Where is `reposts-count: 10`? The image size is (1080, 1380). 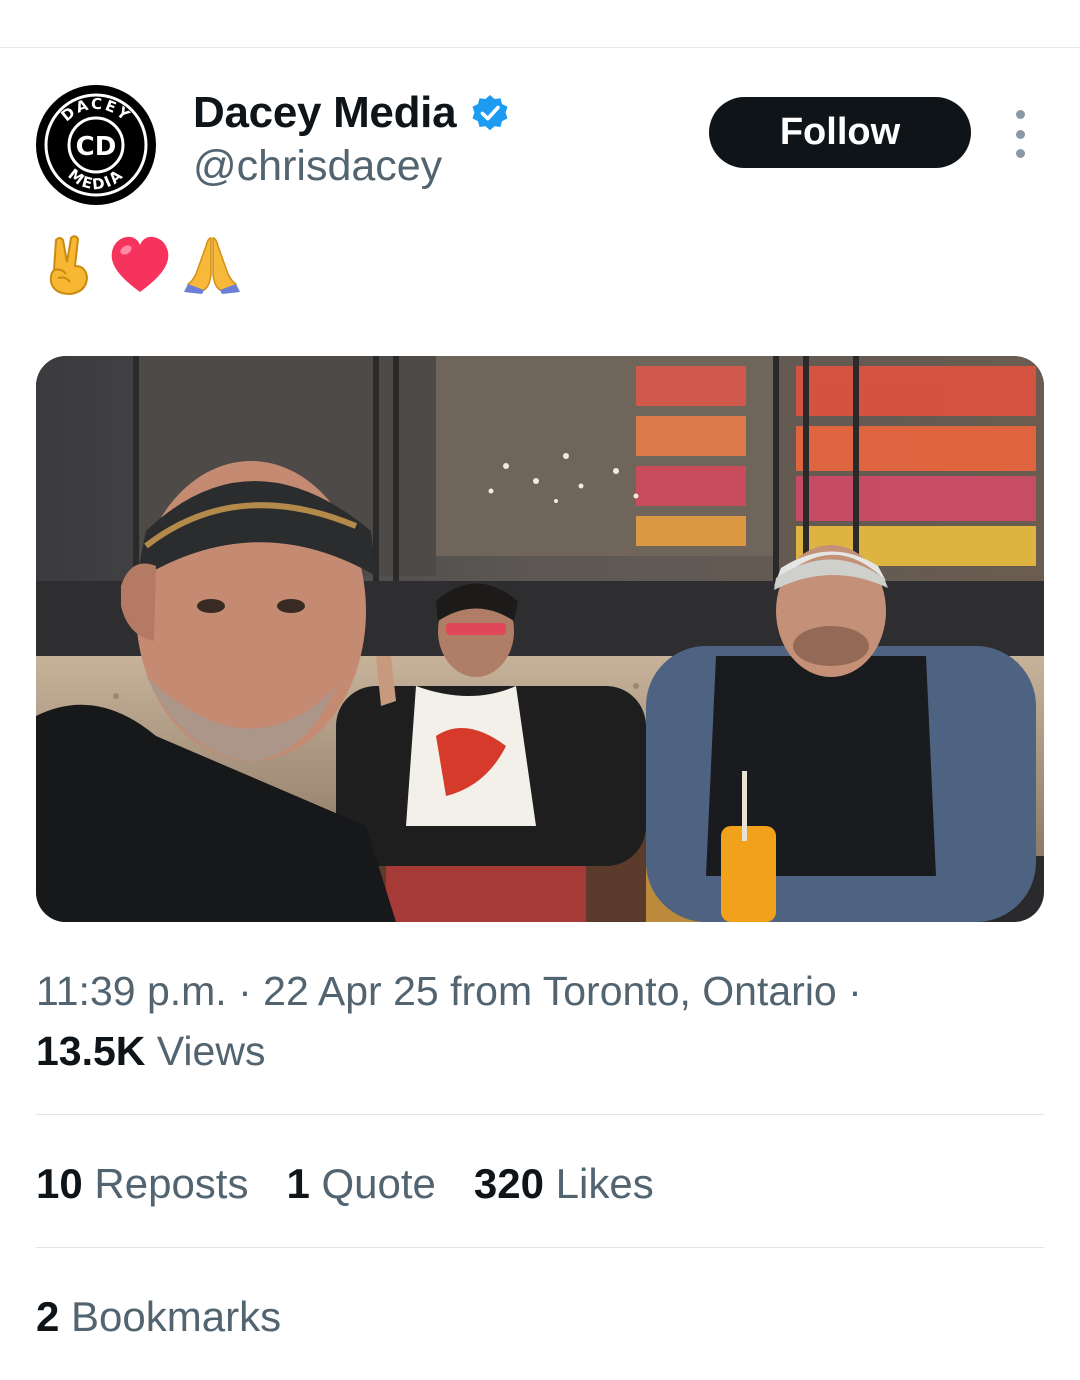 reposts-count: 10 is located at coordinates (59, 1183).